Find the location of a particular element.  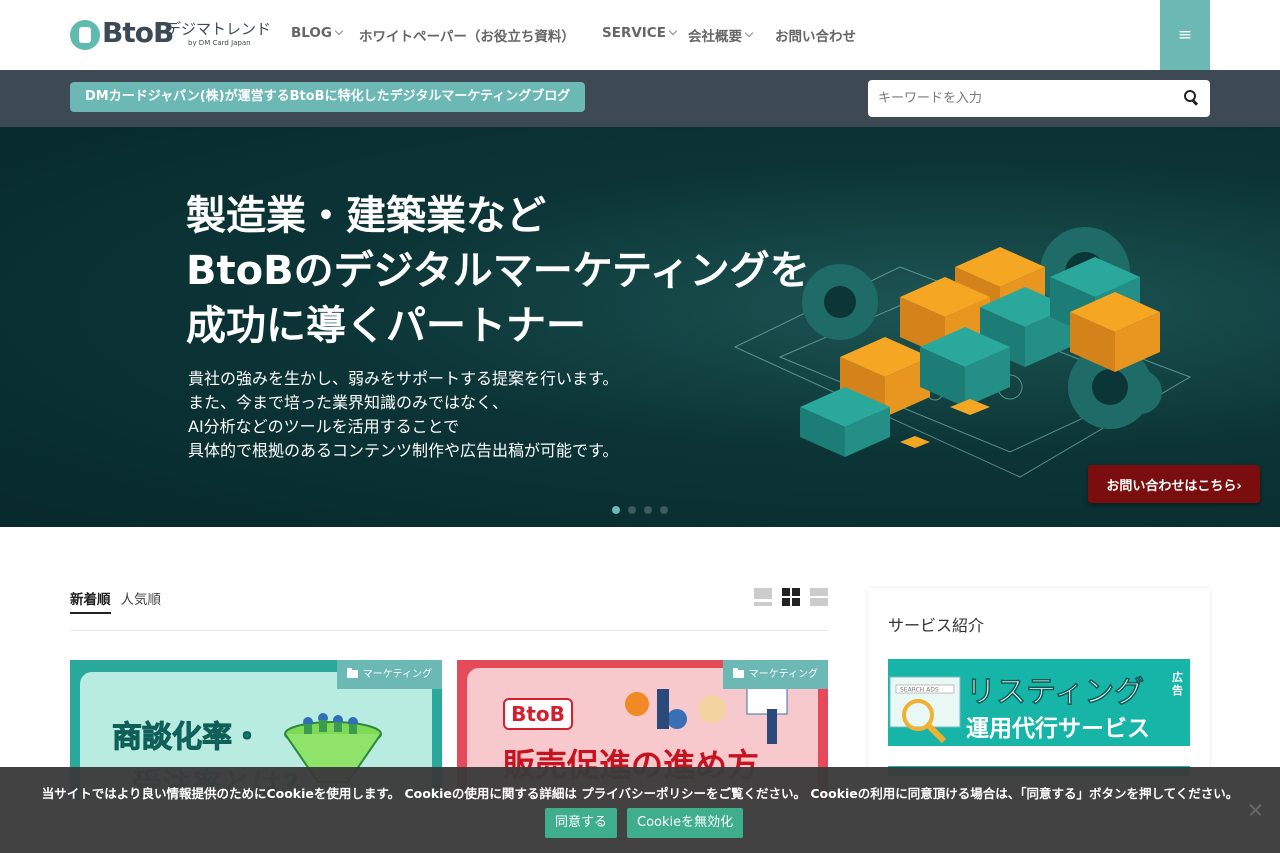

contact-cta-button: お問い合わせはこちら› is located at coordinates (1174, 484).